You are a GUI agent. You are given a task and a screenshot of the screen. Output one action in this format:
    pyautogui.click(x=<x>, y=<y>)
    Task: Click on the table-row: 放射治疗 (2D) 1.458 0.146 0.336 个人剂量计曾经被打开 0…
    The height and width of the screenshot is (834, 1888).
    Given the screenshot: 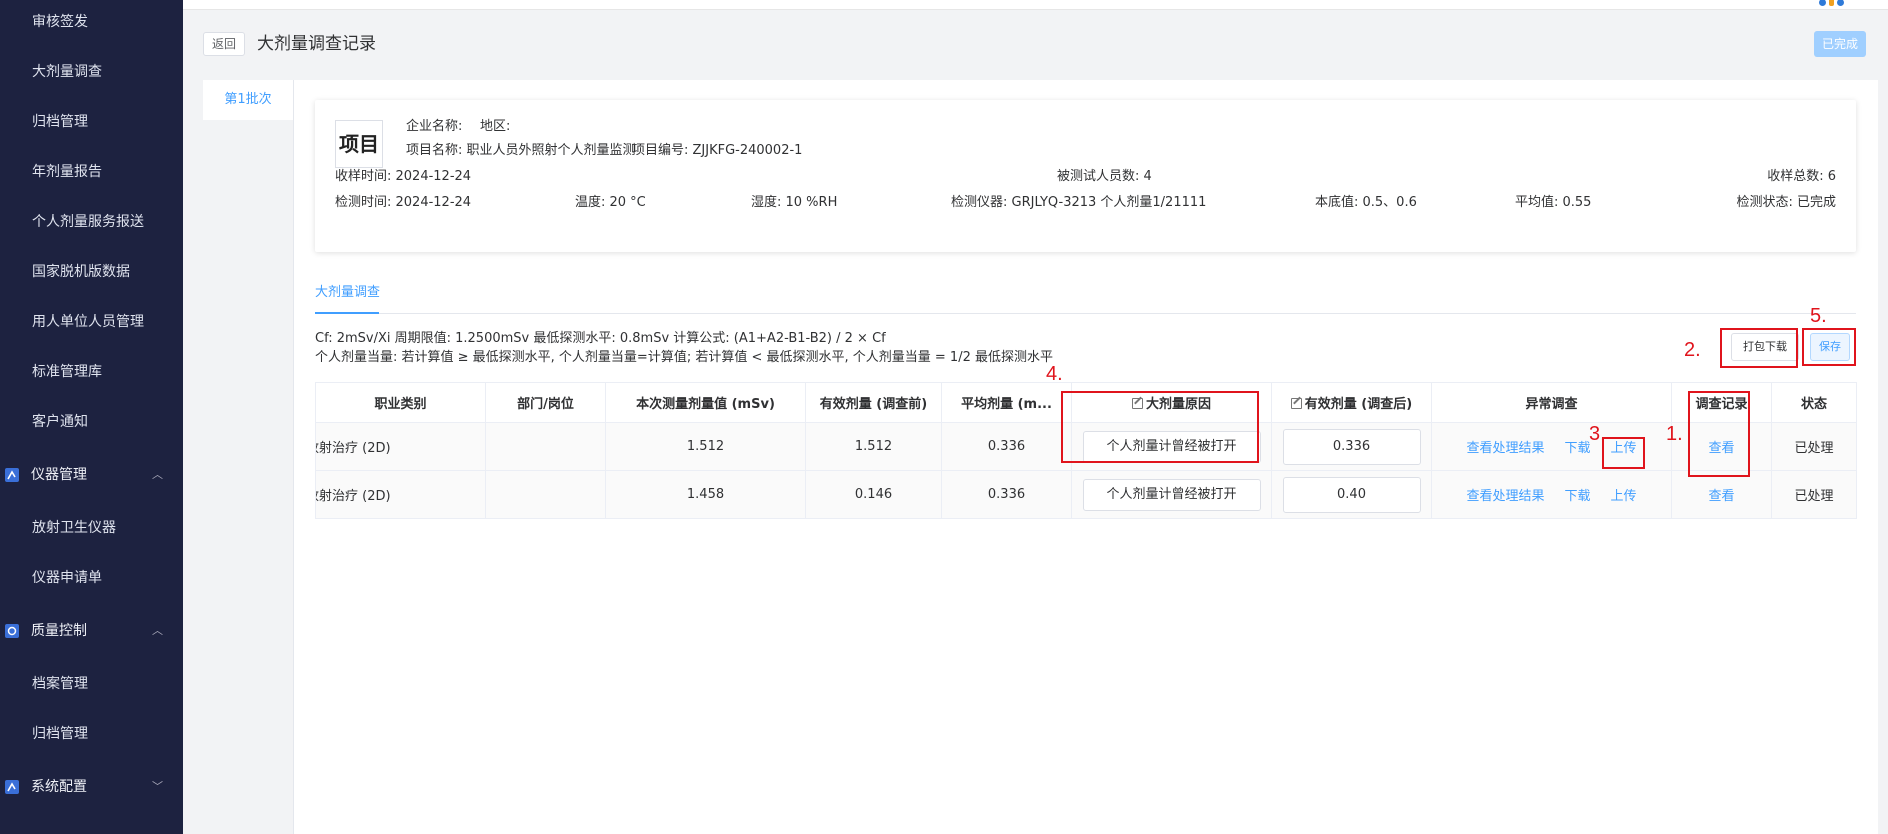 What is the action you would take?
    pyautogui.click(x=1086, y=494)
    